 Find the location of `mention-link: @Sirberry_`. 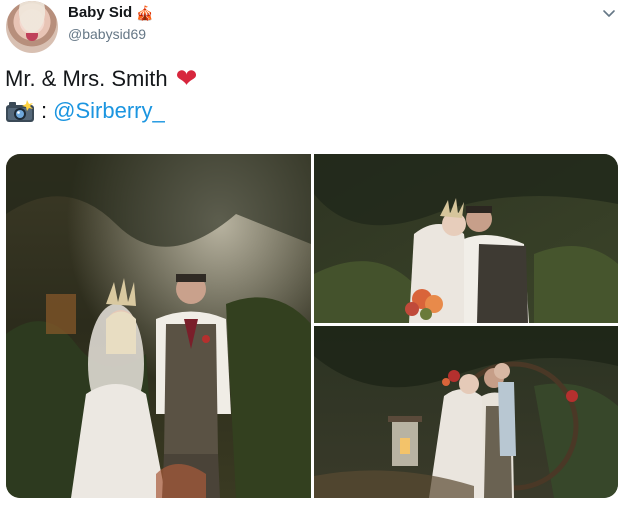

mention-link: @Sirberry_ is located at coordinates (109, 111).